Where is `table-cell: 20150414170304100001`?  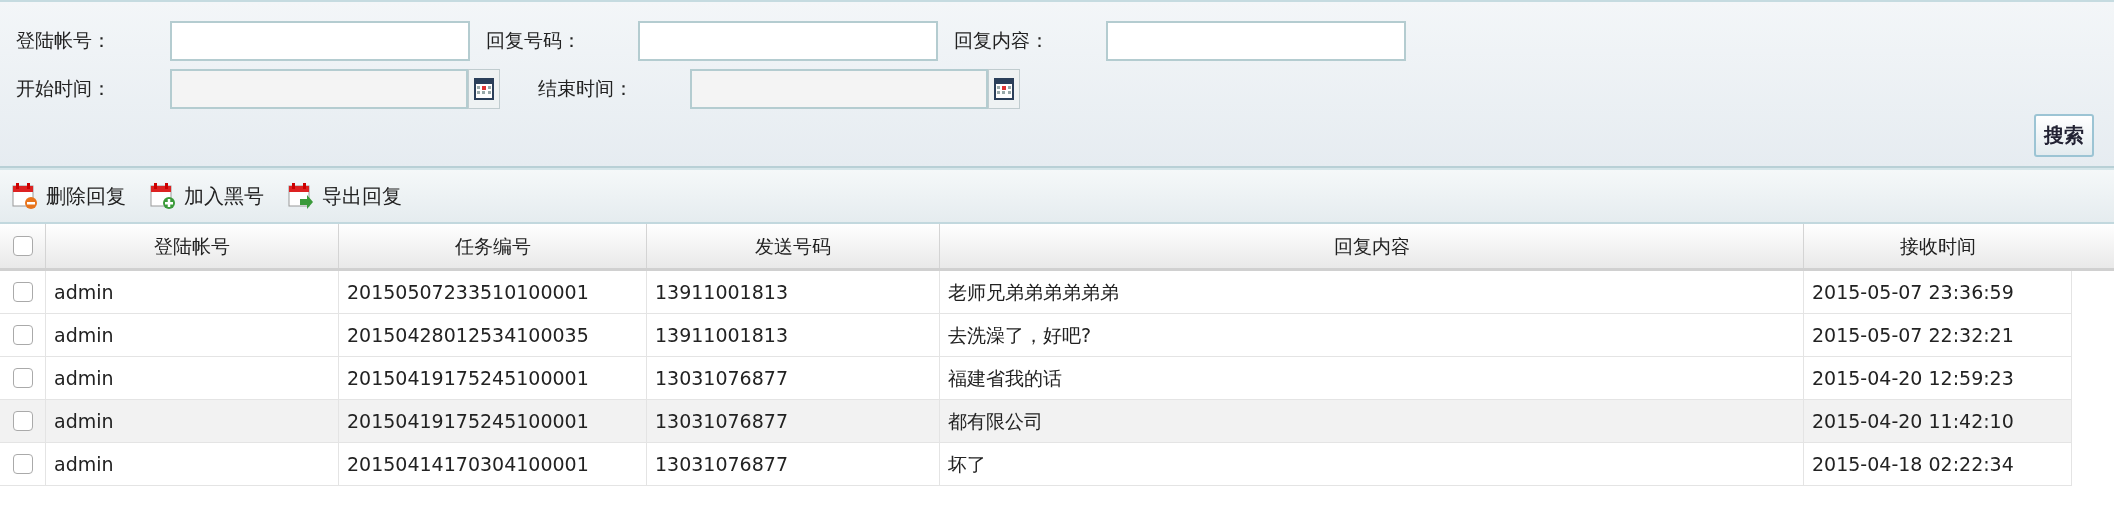 table-cell: 20150414170304100001 is located at coordinates (492, 464).